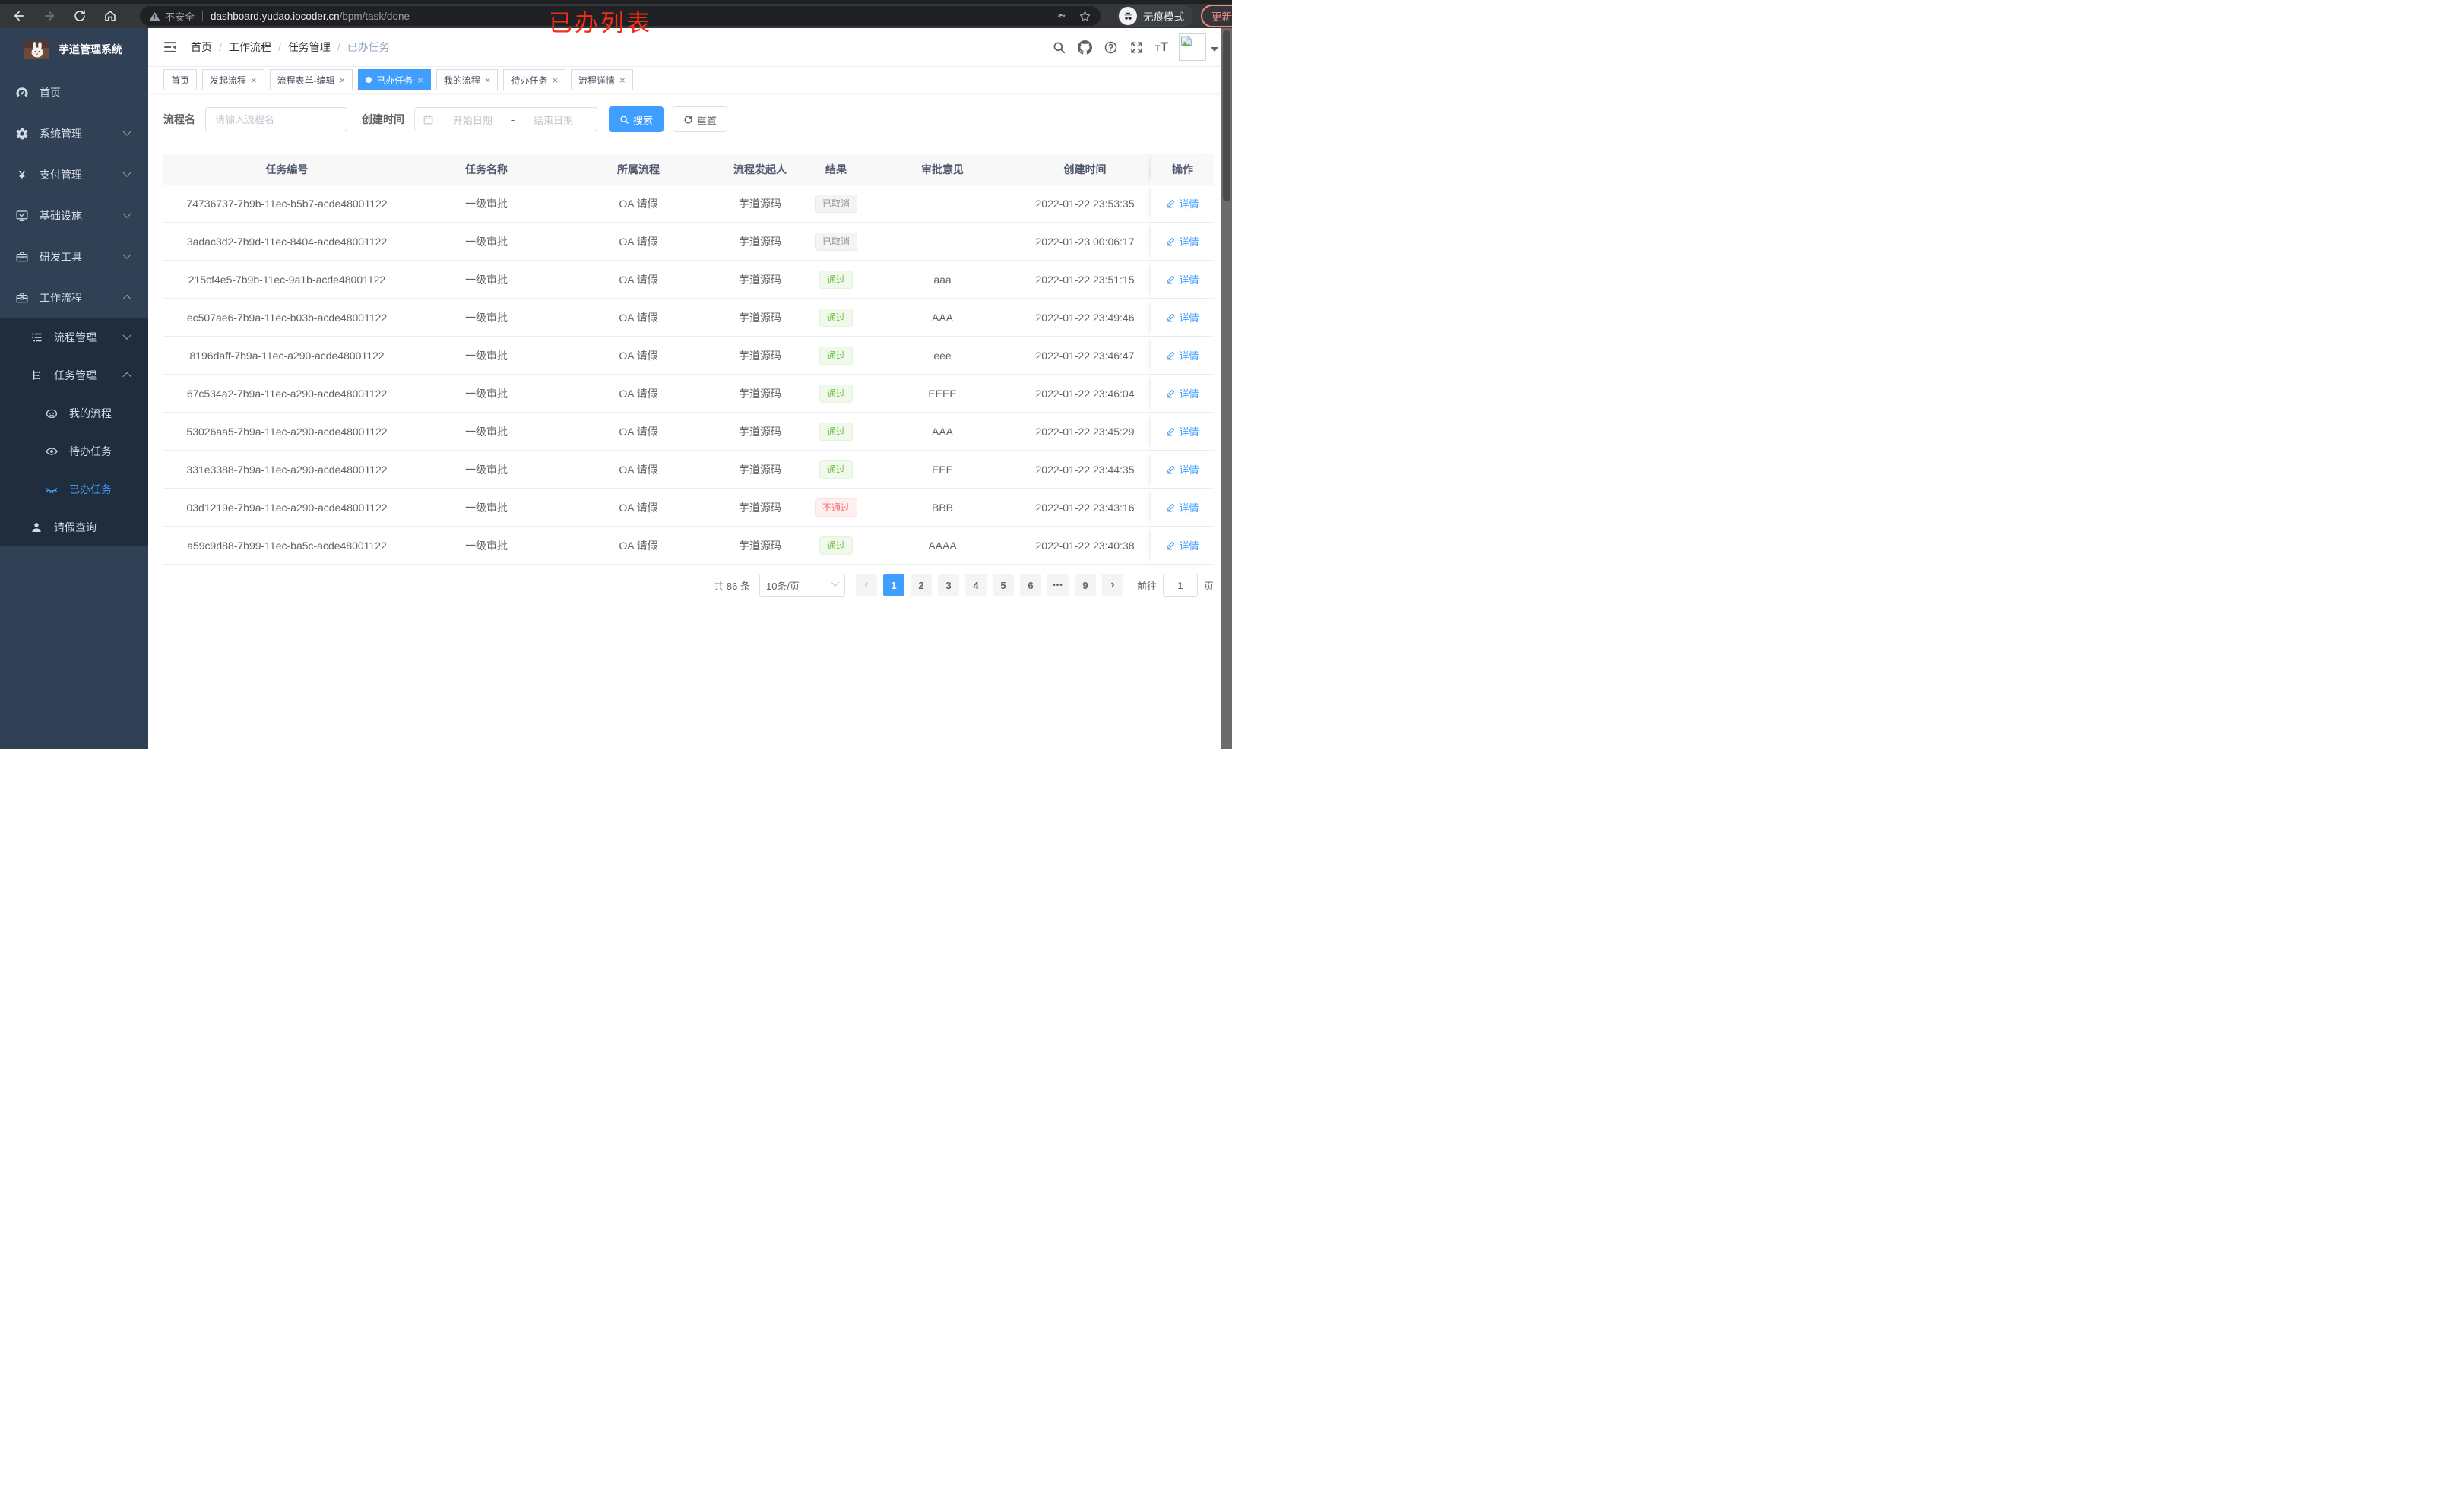  What do you see at coordinates (700, 119) in the screenshot?
I see `reset-button: 重置` at bounding box center [700, 119].